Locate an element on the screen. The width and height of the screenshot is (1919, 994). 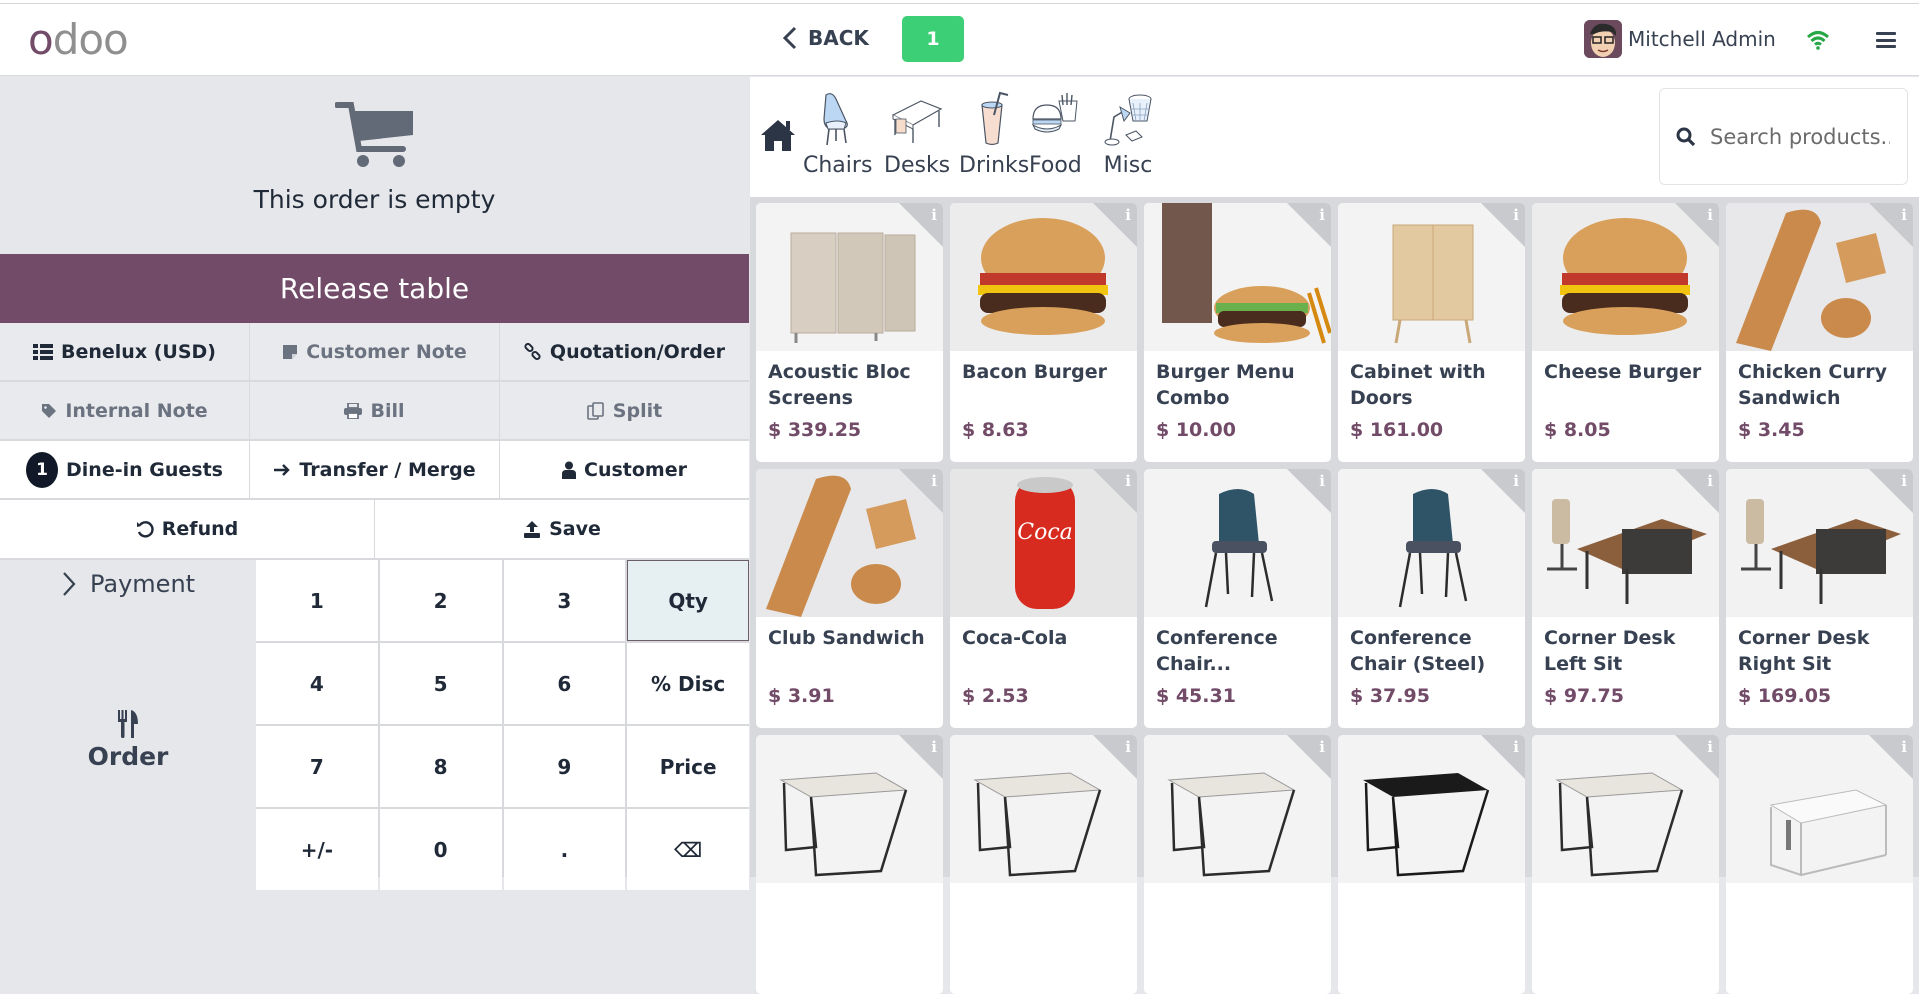
product-card: i Acoustic Bloc Screens $ 339.25 is located at coordinates (849, 332).